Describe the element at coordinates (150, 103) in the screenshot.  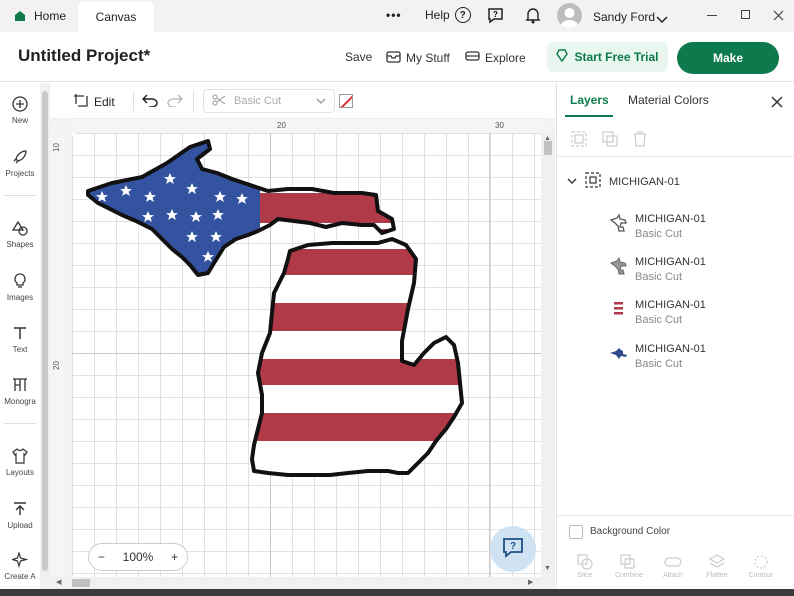
I see `undo-icon` at that location.